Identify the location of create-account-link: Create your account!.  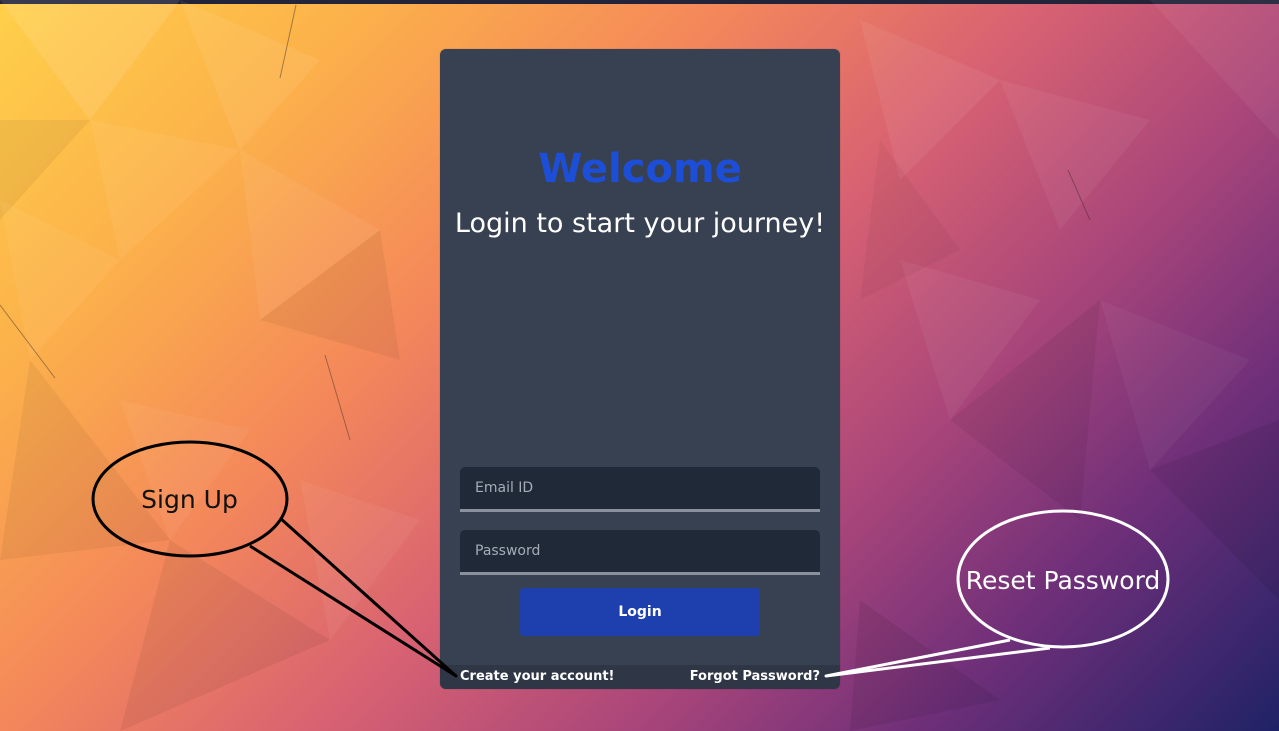
(537, 676).